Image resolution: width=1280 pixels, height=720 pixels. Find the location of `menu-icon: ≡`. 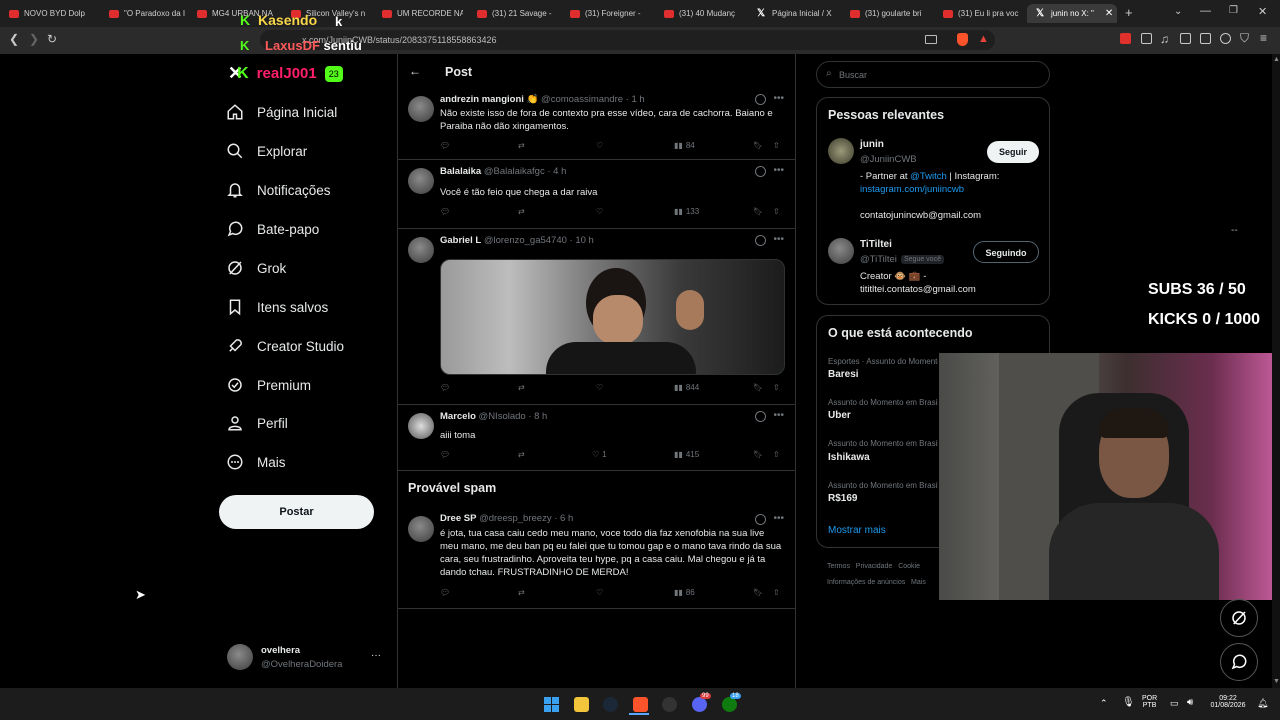

menu-icon: ≡ is located at coordinates (1263, 38).